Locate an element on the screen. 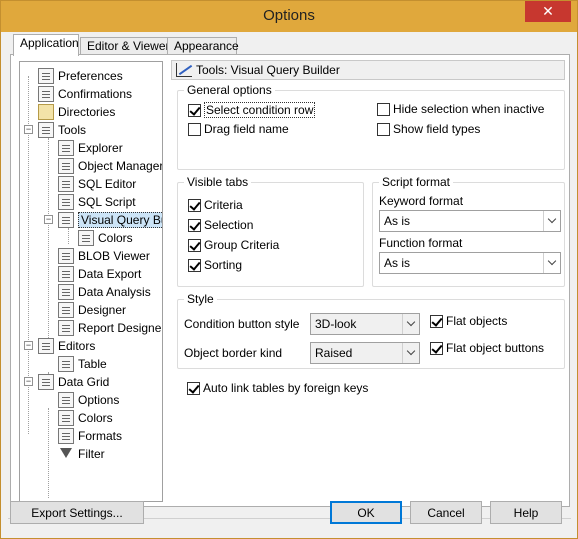 This screenshot has height=539, width=578. tree-item-label: Filter is located at coordinates (91, 454).